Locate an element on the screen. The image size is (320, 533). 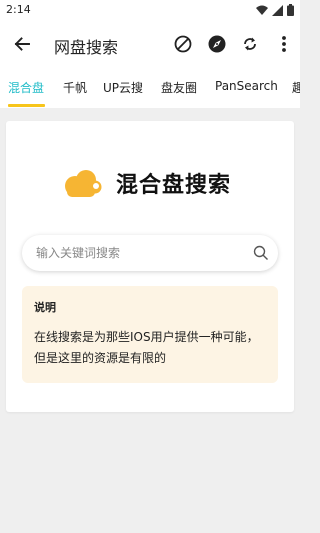
info-note: 说明 在线搜索是为那些IOS用户提供一种可能，但是这里的资源是有限的 is located at coordinates (150, 334).